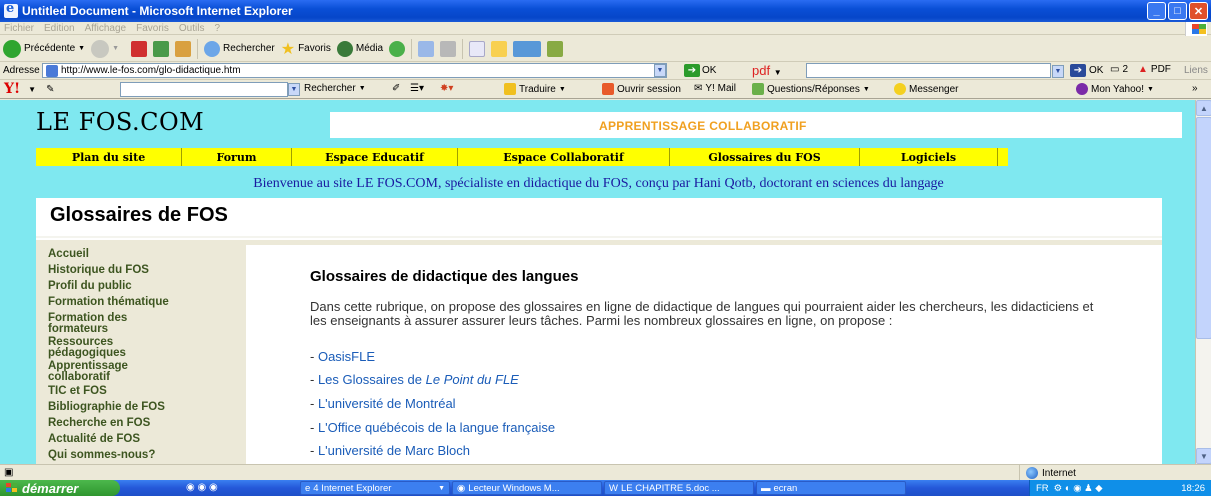  I want to click on pdf-search-input, so click(928, 70).